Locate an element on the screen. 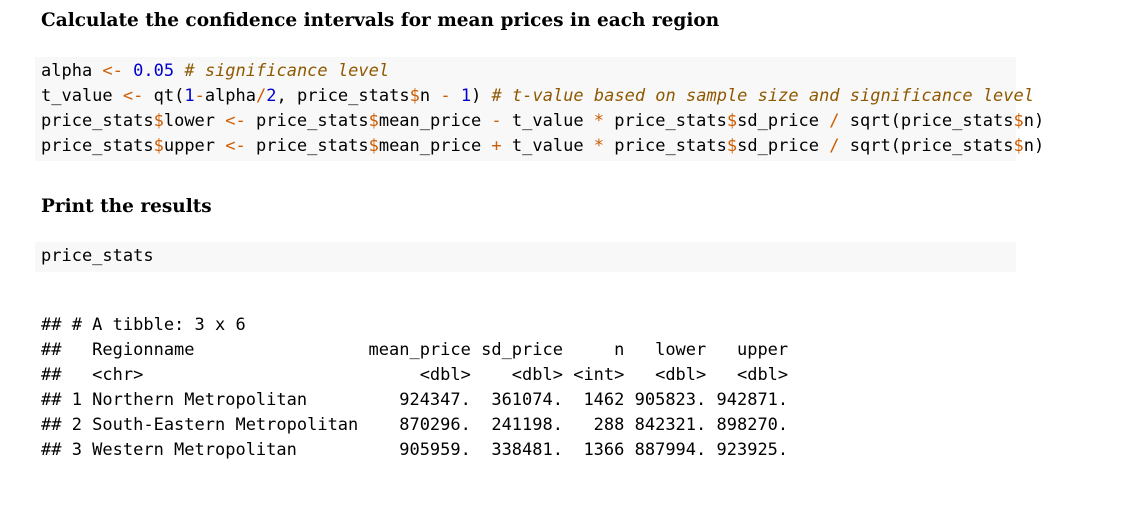  section-heading-print-results: Print the results is located at coordinates (126, 206).